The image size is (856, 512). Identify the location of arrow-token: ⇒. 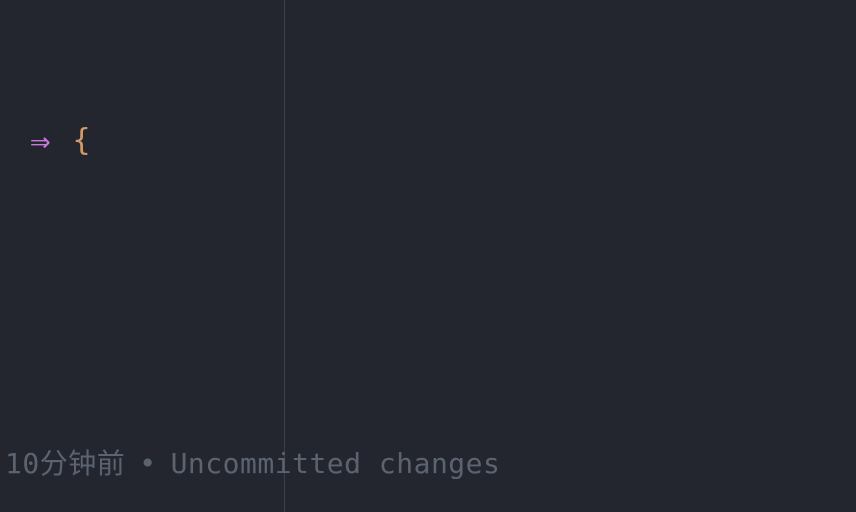
(40, 141).